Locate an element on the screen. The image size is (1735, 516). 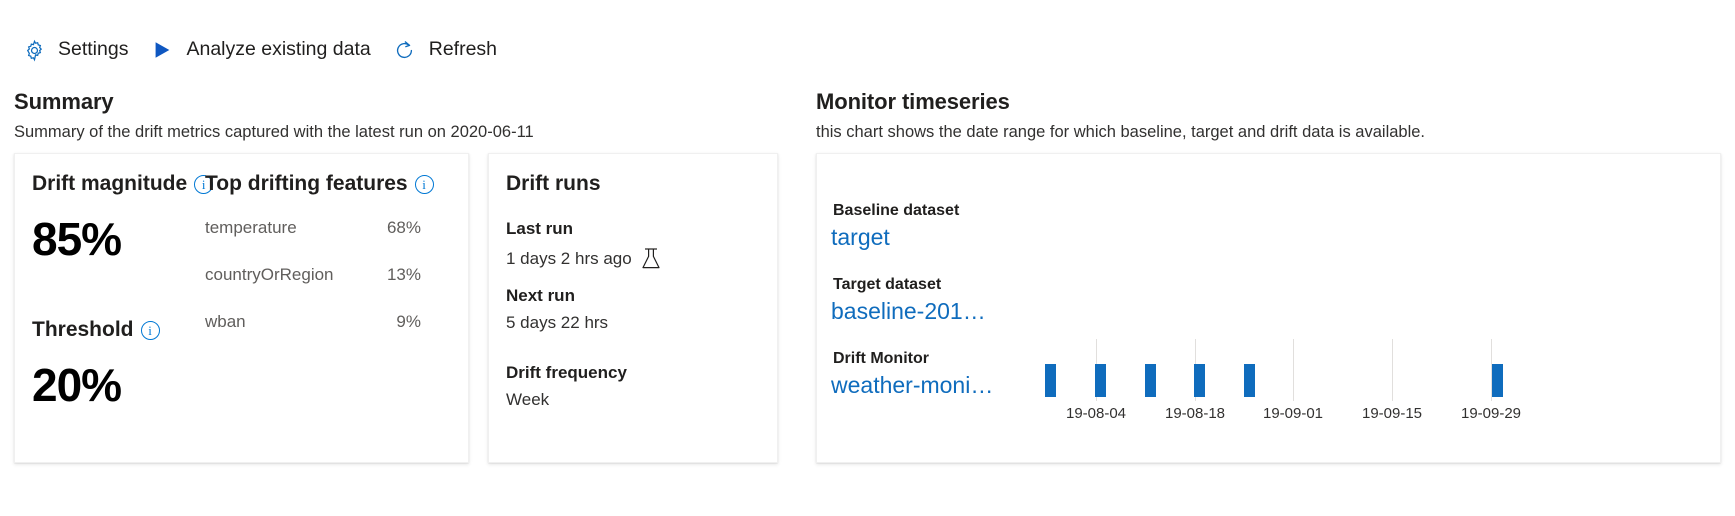
settings-button: Settings is located at coordinates (78, 50).